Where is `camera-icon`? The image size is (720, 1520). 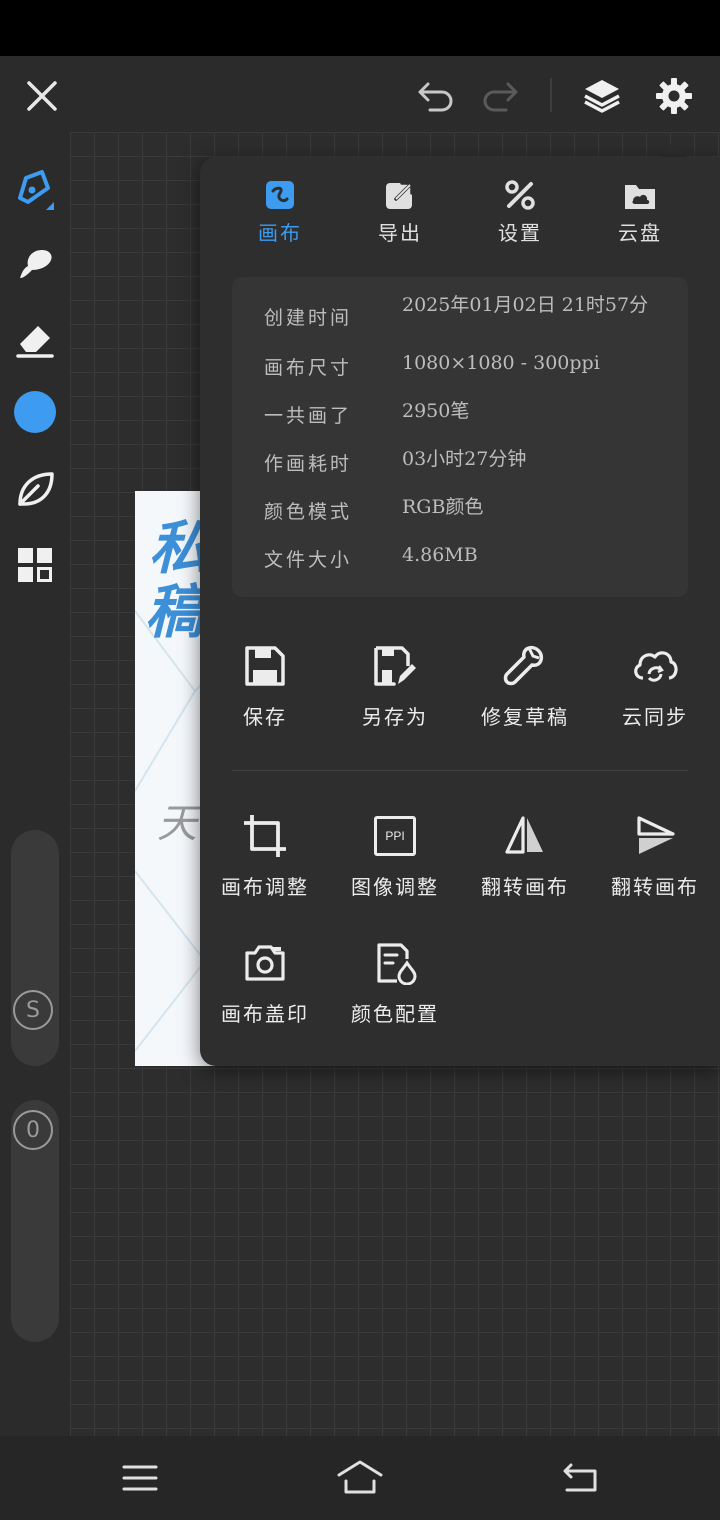
camera-icon is located at coordinates (265, 963).